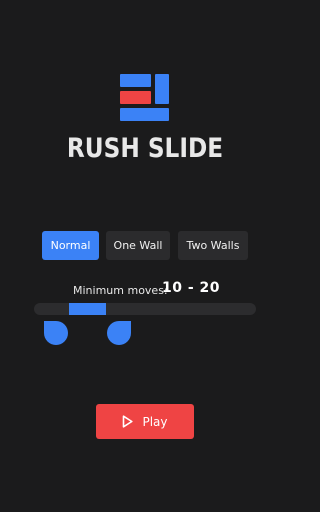 Image resolution: width=320 pixels, height=512 pixels. What do you see at coordinates (155, 421) in the screenshot?
I see `play-label: Play` at bounding box center [155, 421].